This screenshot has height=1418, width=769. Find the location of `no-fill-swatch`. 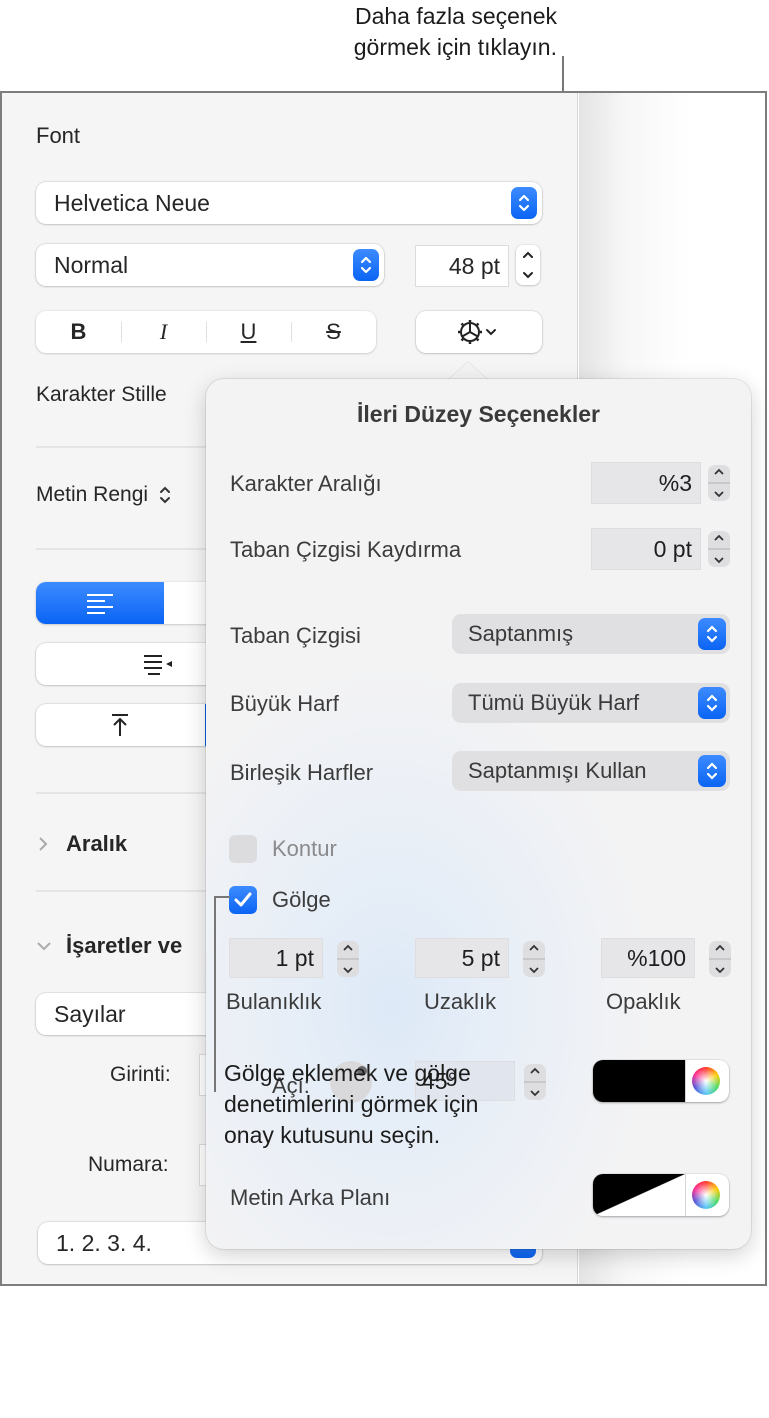

no-fill-swatch is located at coordinates (639, 1195).